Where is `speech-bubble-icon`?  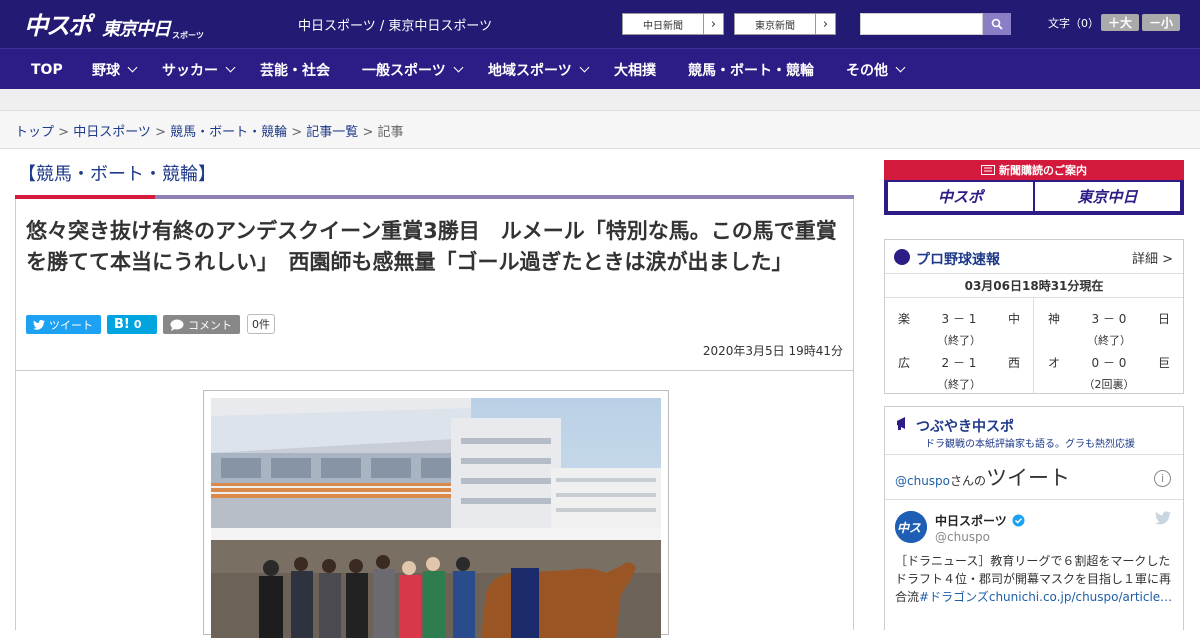
speech-bubble-icon is located at coordinates (177, 325).